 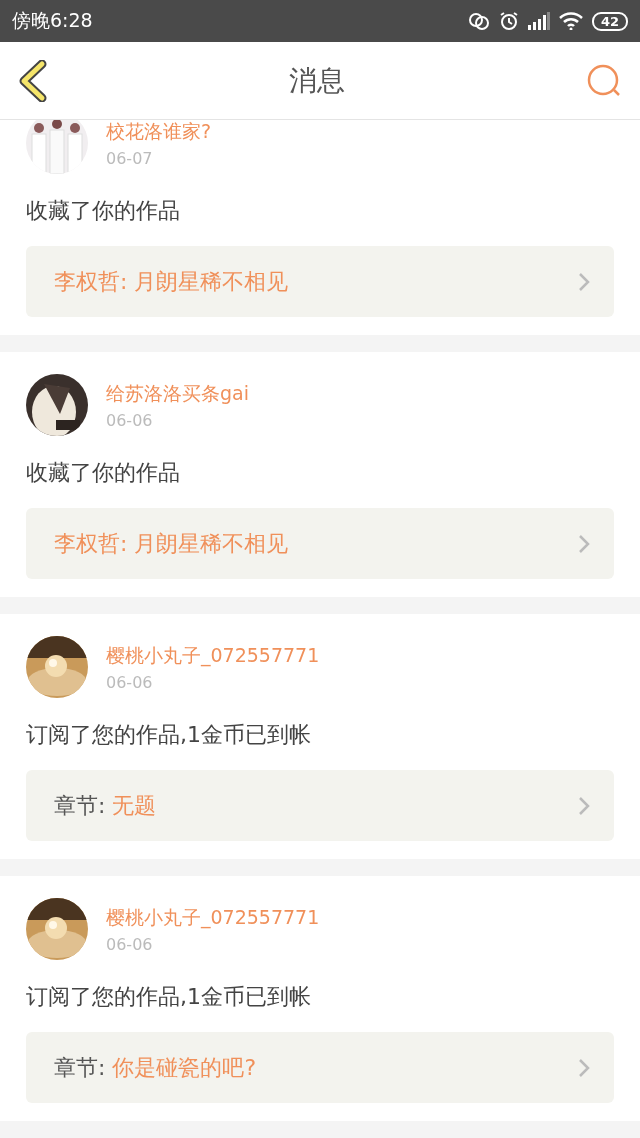 I want to click on page-title: 消息, so click(x=317, y=80).